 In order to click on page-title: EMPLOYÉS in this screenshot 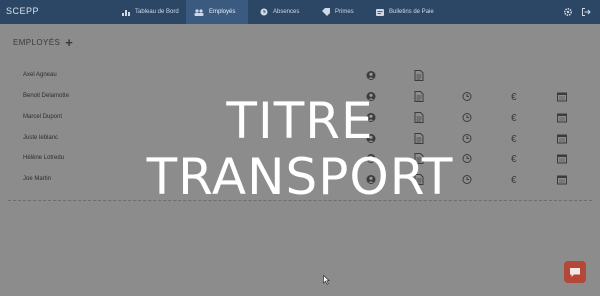, I will do `click(37, 42)`.